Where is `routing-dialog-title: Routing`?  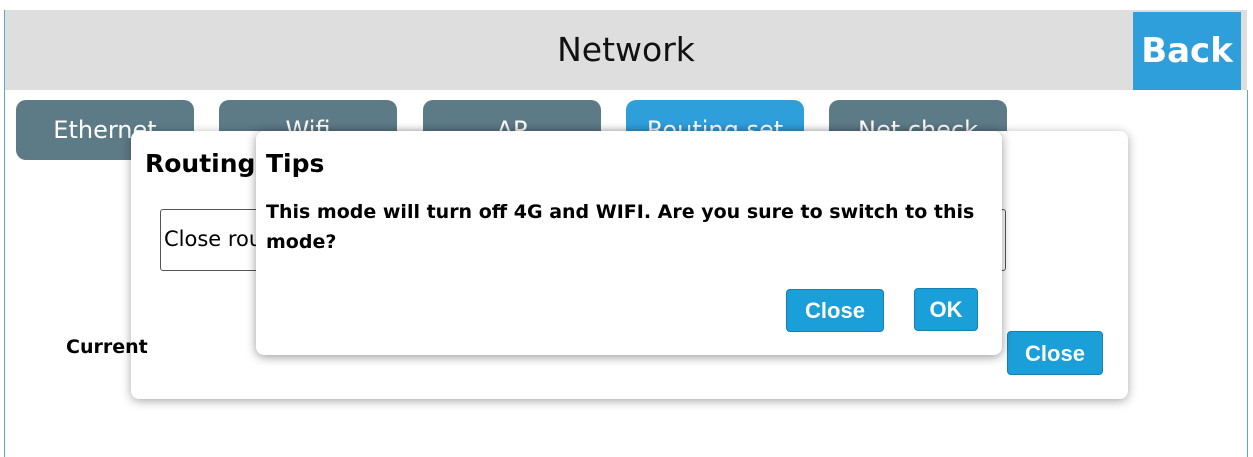
routing-dialog-title: Routing is located at coordinates (200, 163).